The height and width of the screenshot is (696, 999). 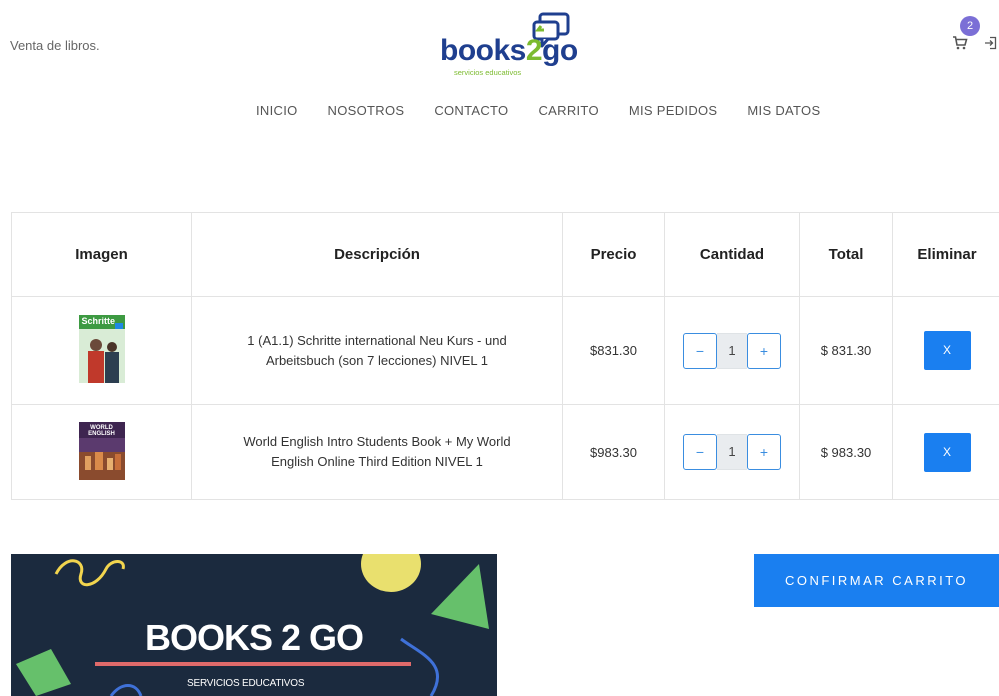 I want to click on site-logo: books2go servicios educativos, so click(x=510, y=44).